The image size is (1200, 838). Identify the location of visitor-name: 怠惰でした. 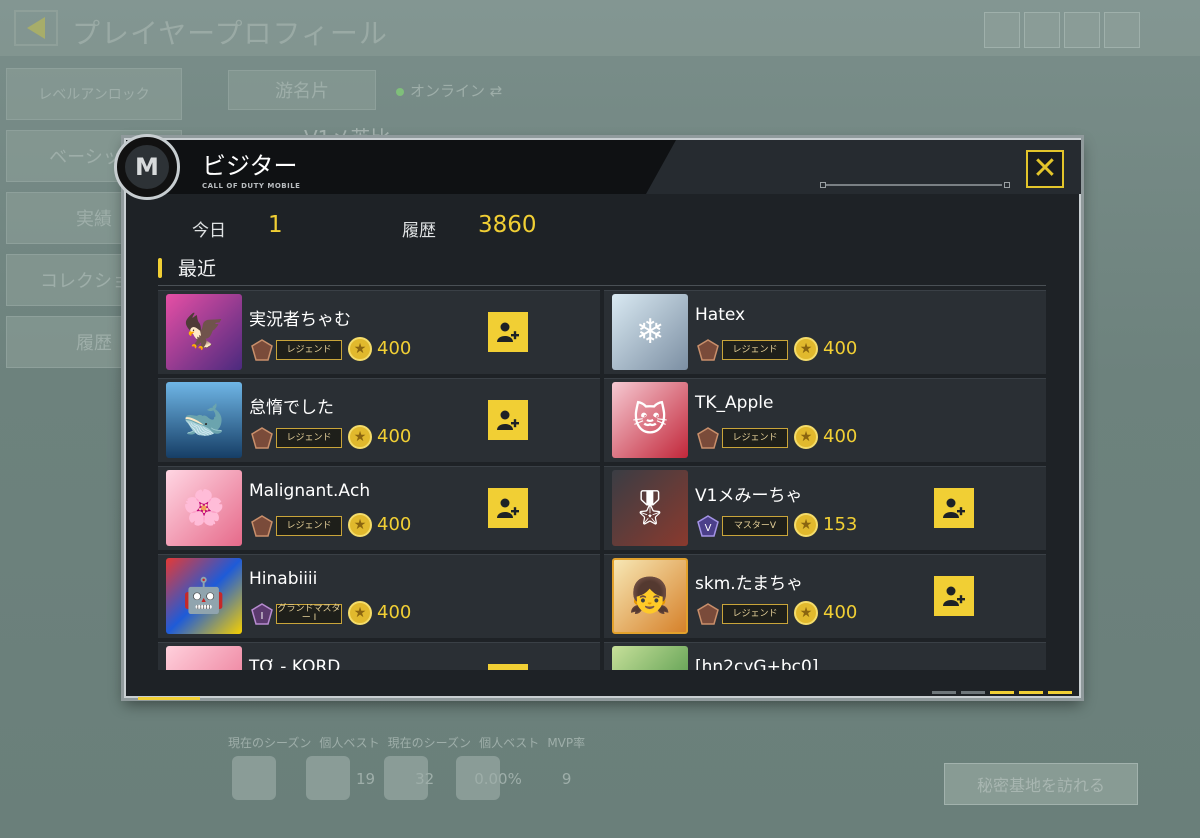
(291, 408).